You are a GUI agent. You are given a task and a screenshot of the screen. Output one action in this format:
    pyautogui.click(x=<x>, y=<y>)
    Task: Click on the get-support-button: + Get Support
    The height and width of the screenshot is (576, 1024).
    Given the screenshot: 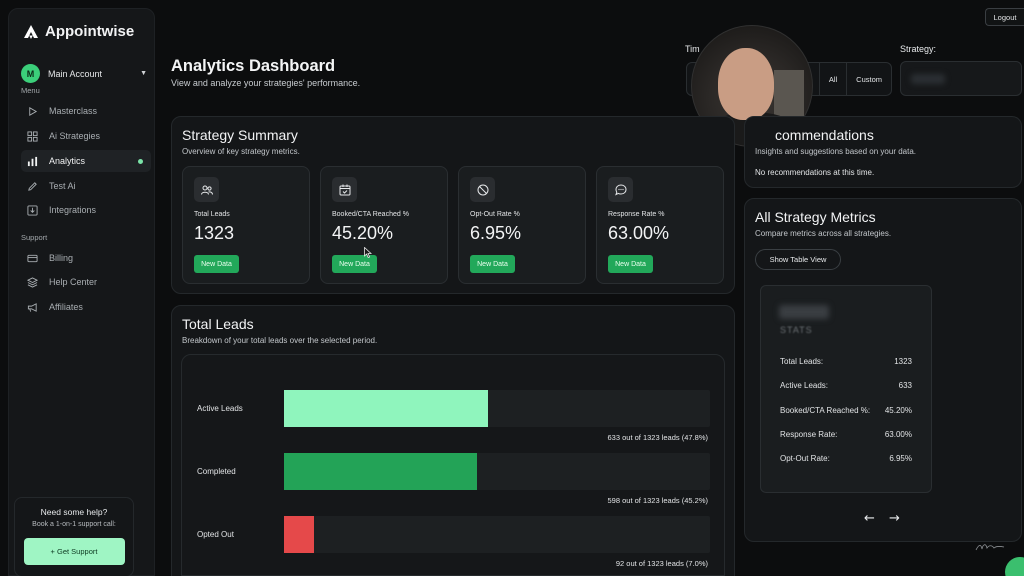 What is the action you would take?
    pyautogui.click(x=74, y=551)
    